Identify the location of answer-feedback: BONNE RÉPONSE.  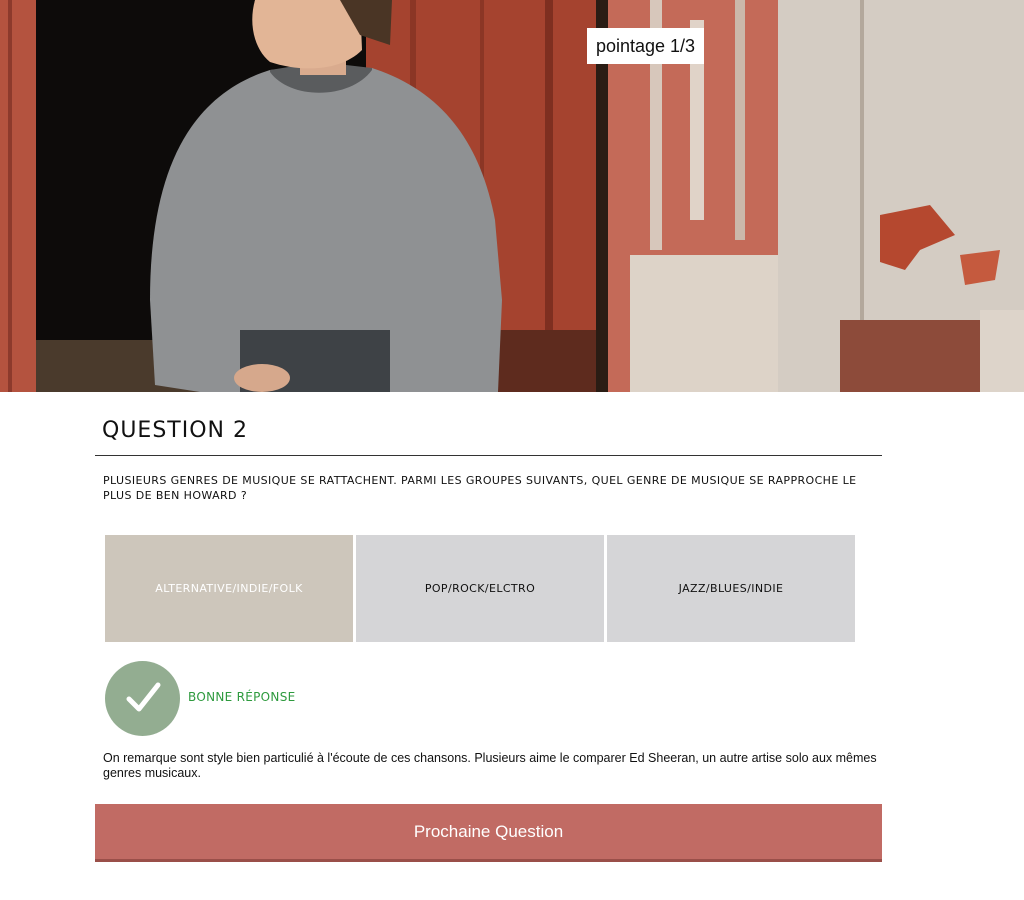
(200, 698).